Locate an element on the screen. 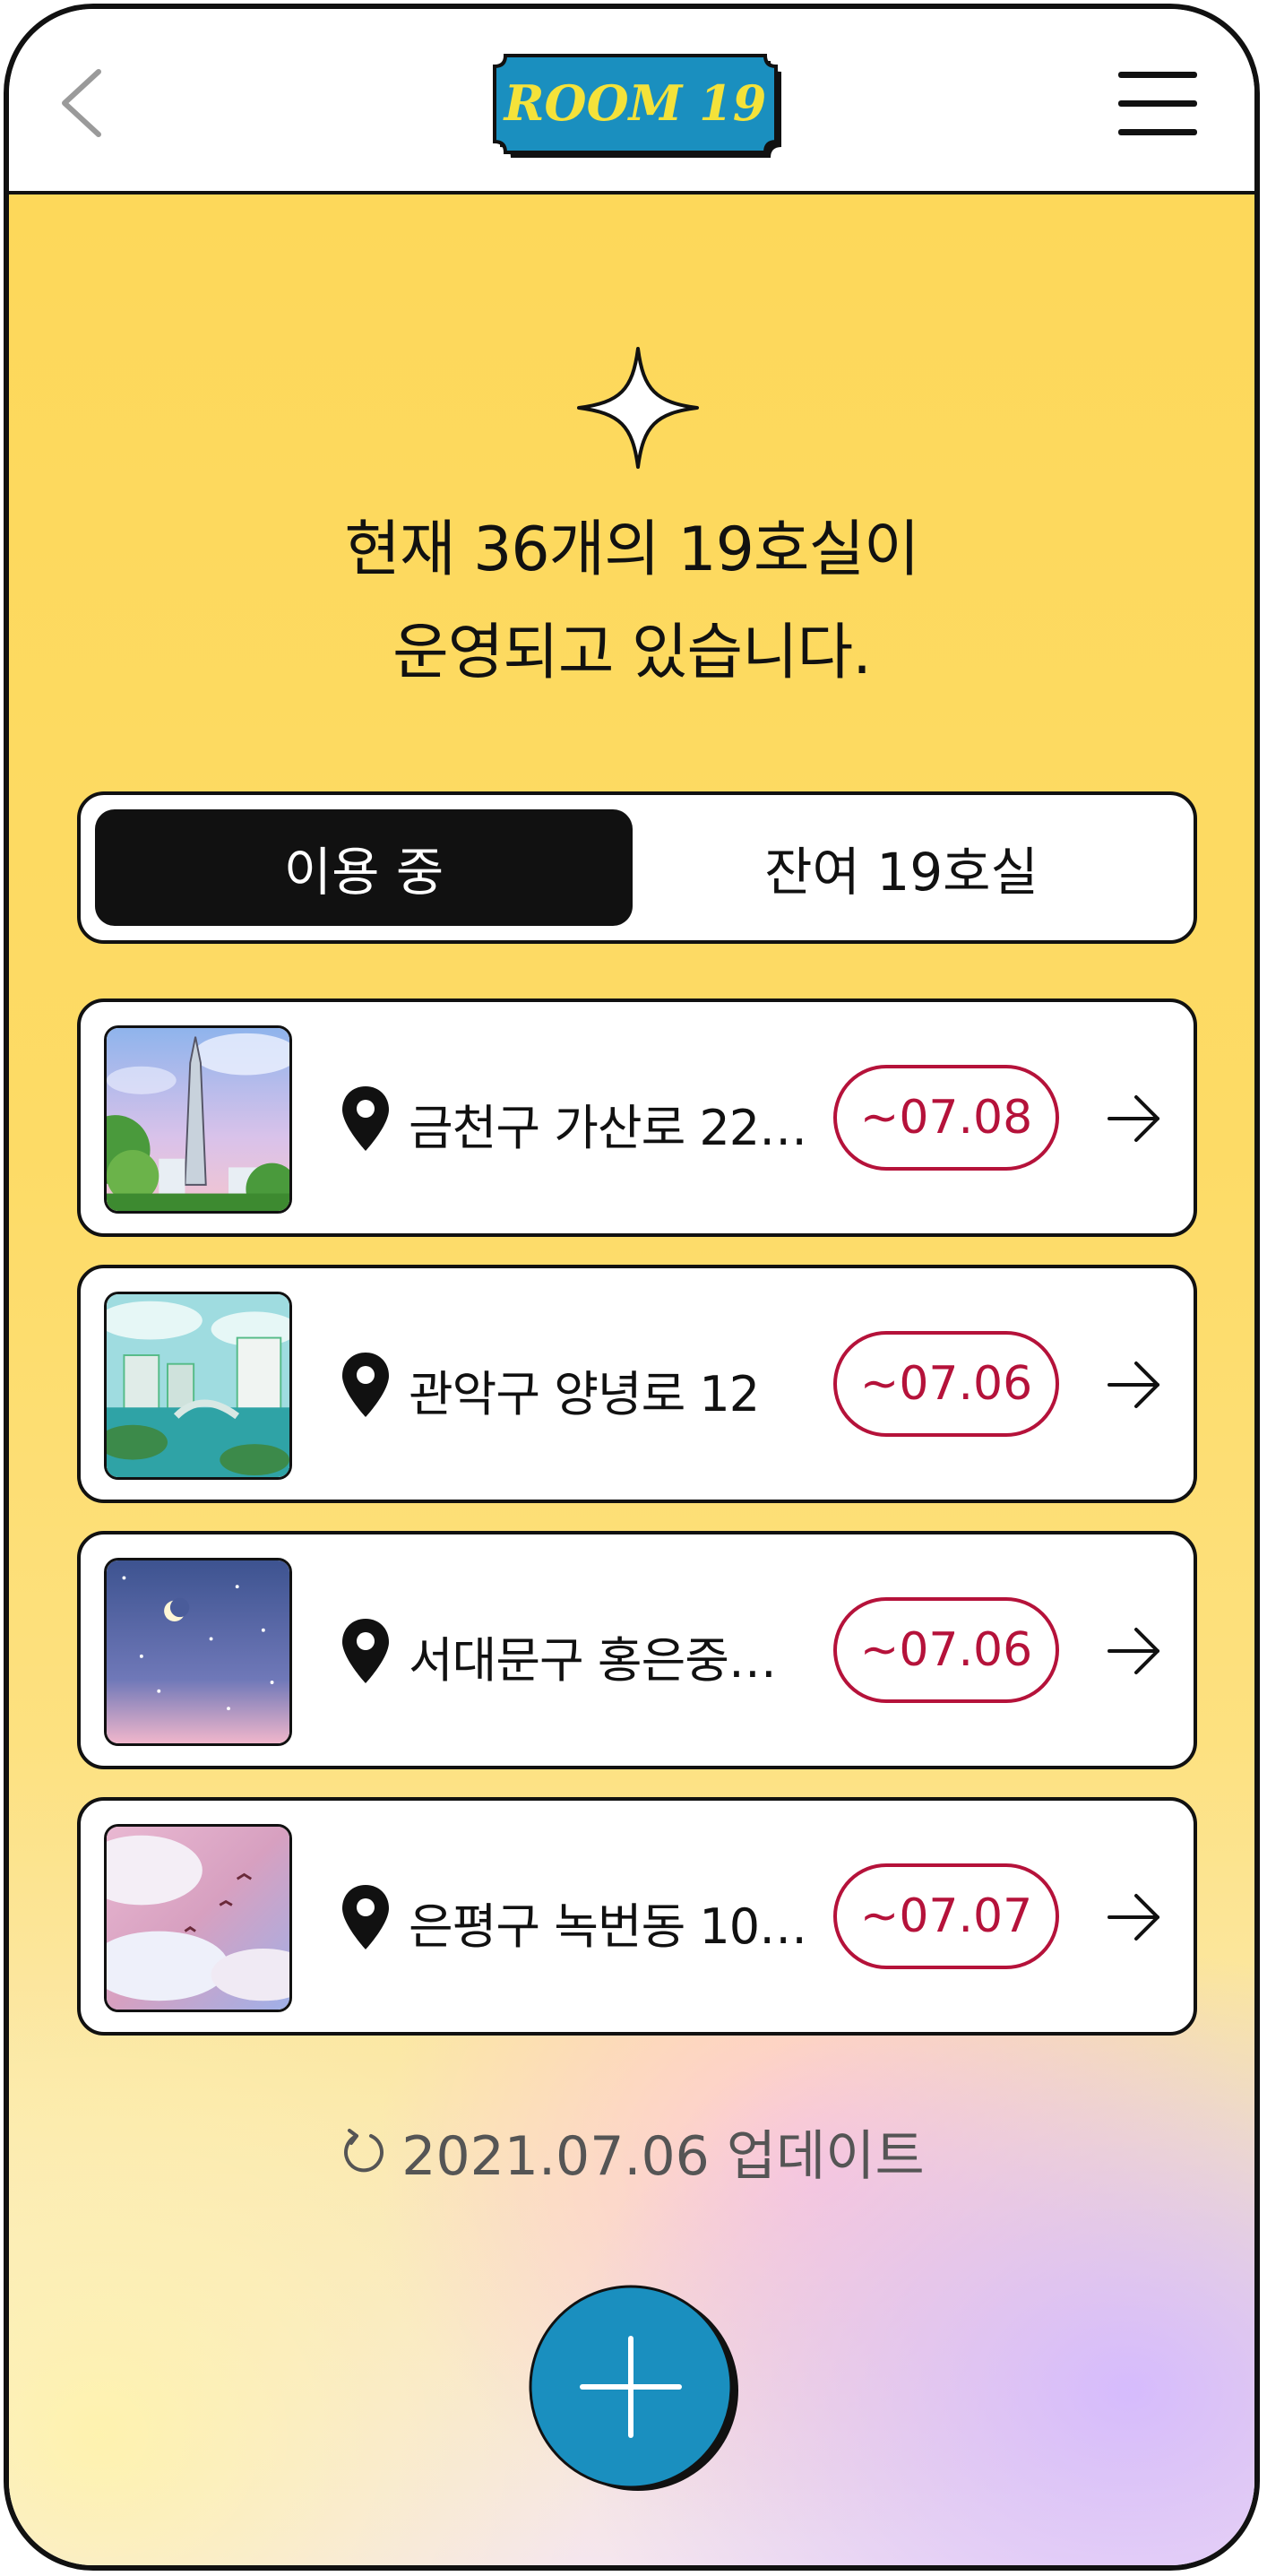 The width and height of the screenshot is (1267, 2576). tab-in-use: 이용 중 is located at coordinates (364, 867).